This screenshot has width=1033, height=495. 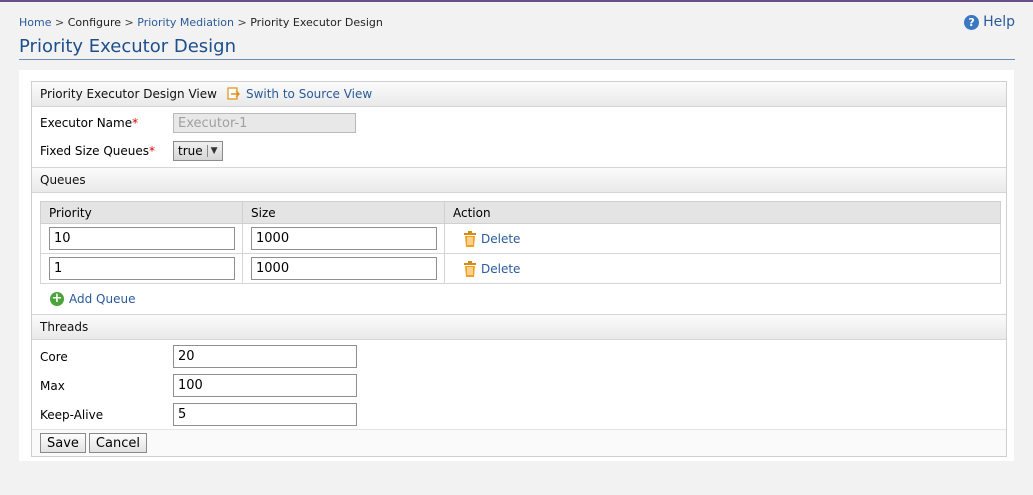 I want to click on executor-name-label: Executor Name*, so click(x=89, y=123).